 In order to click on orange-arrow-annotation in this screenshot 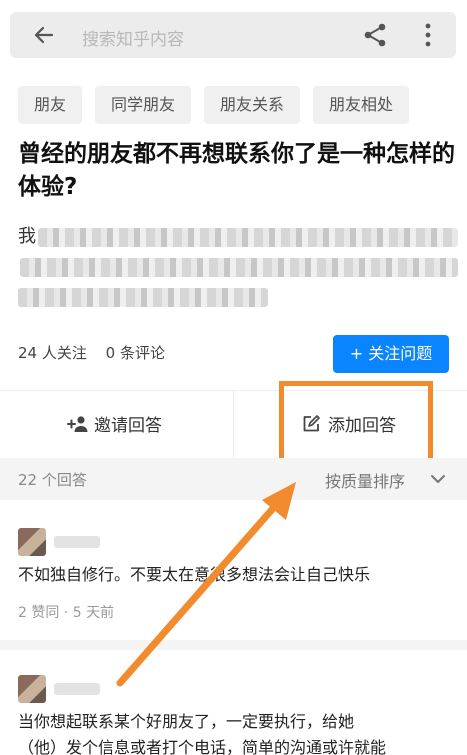, I will do `click(206, 584)`.